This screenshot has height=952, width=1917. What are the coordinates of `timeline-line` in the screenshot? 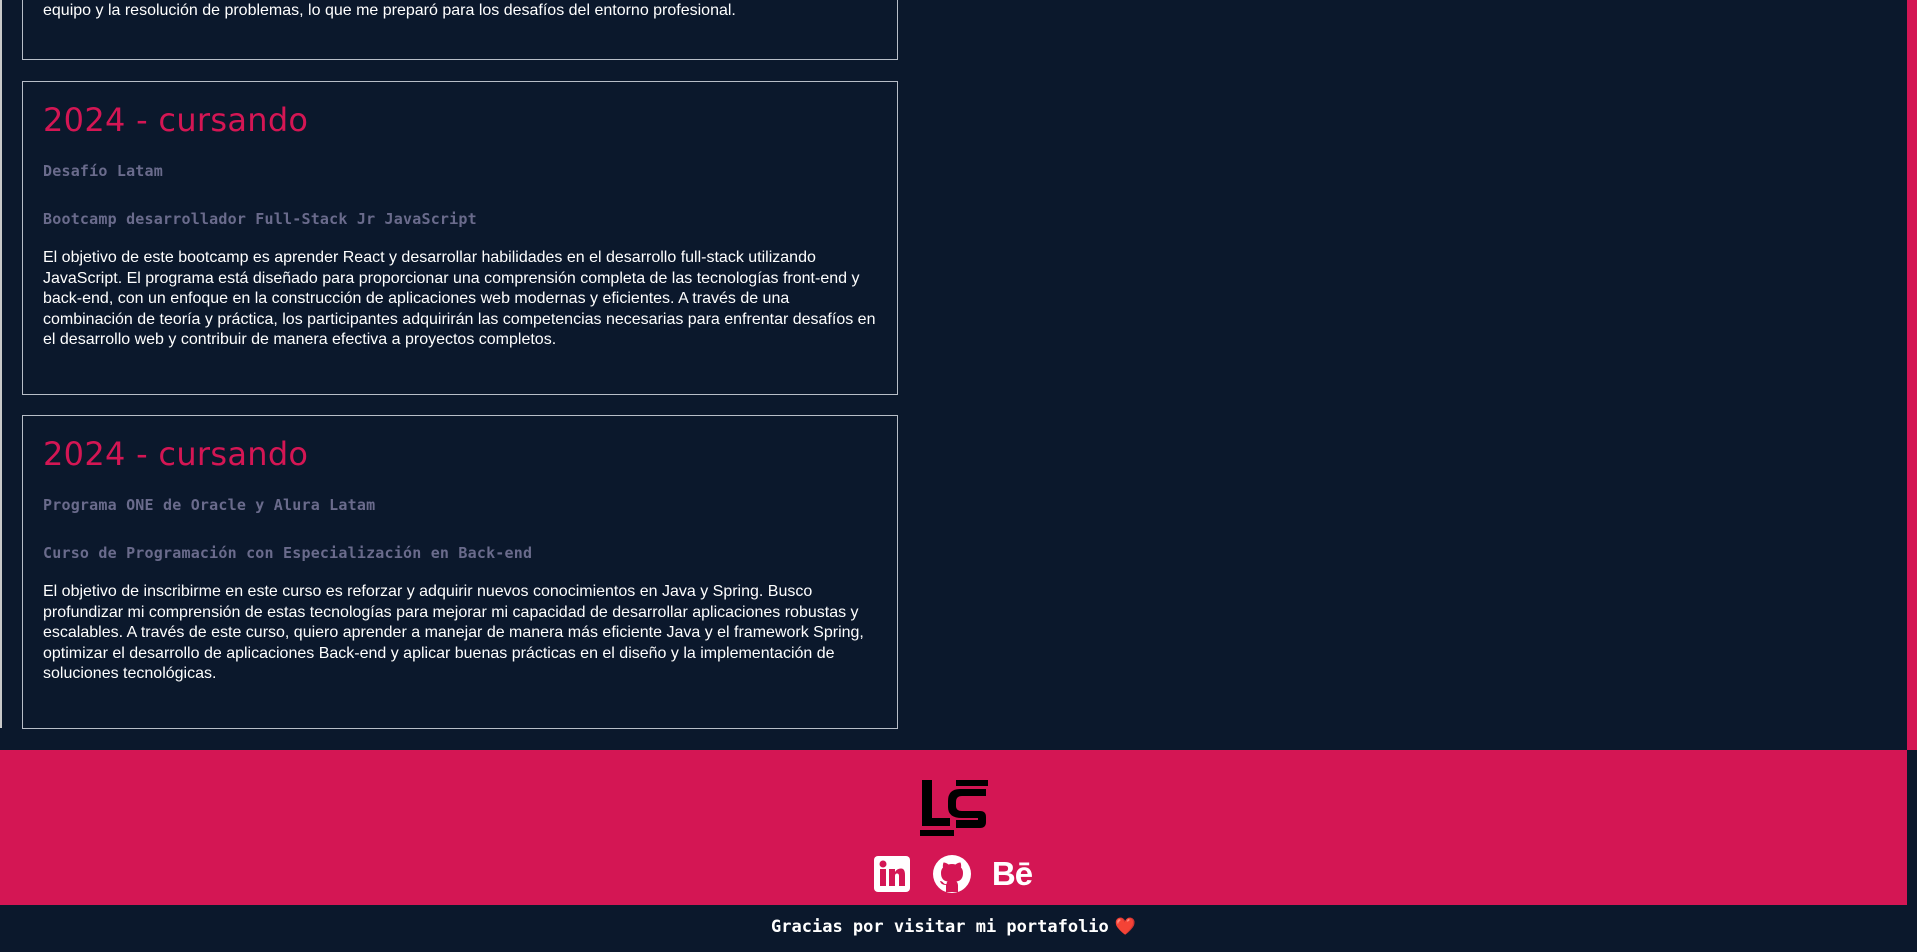 It's located at (1, 364).